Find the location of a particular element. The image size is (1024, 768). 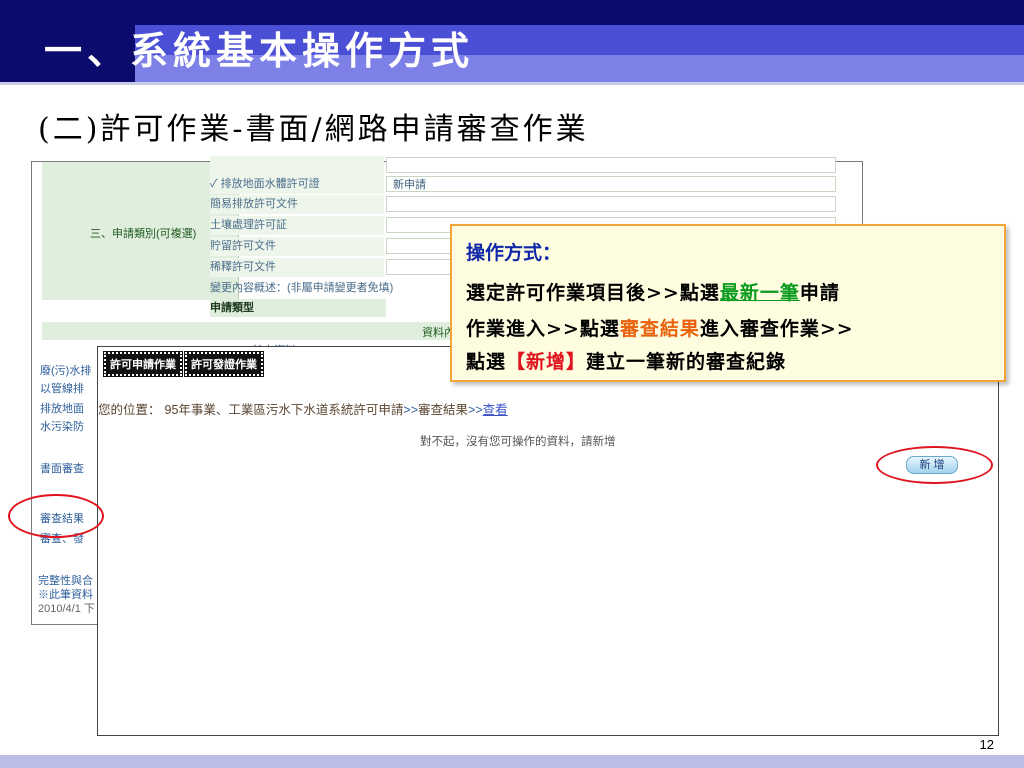

form-row-key: 稀釋許可文件 is located at coordinates (297, 267).